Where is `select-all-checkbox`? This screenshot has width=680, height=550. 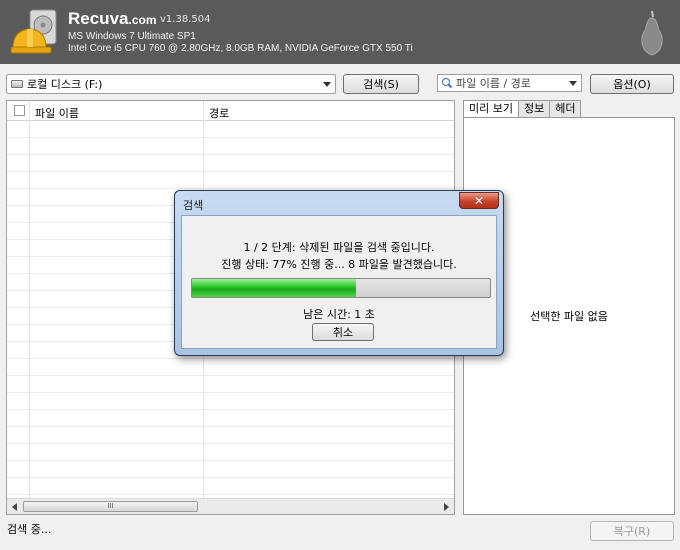
select-all-checkbox is located at coordinates (19, 110).